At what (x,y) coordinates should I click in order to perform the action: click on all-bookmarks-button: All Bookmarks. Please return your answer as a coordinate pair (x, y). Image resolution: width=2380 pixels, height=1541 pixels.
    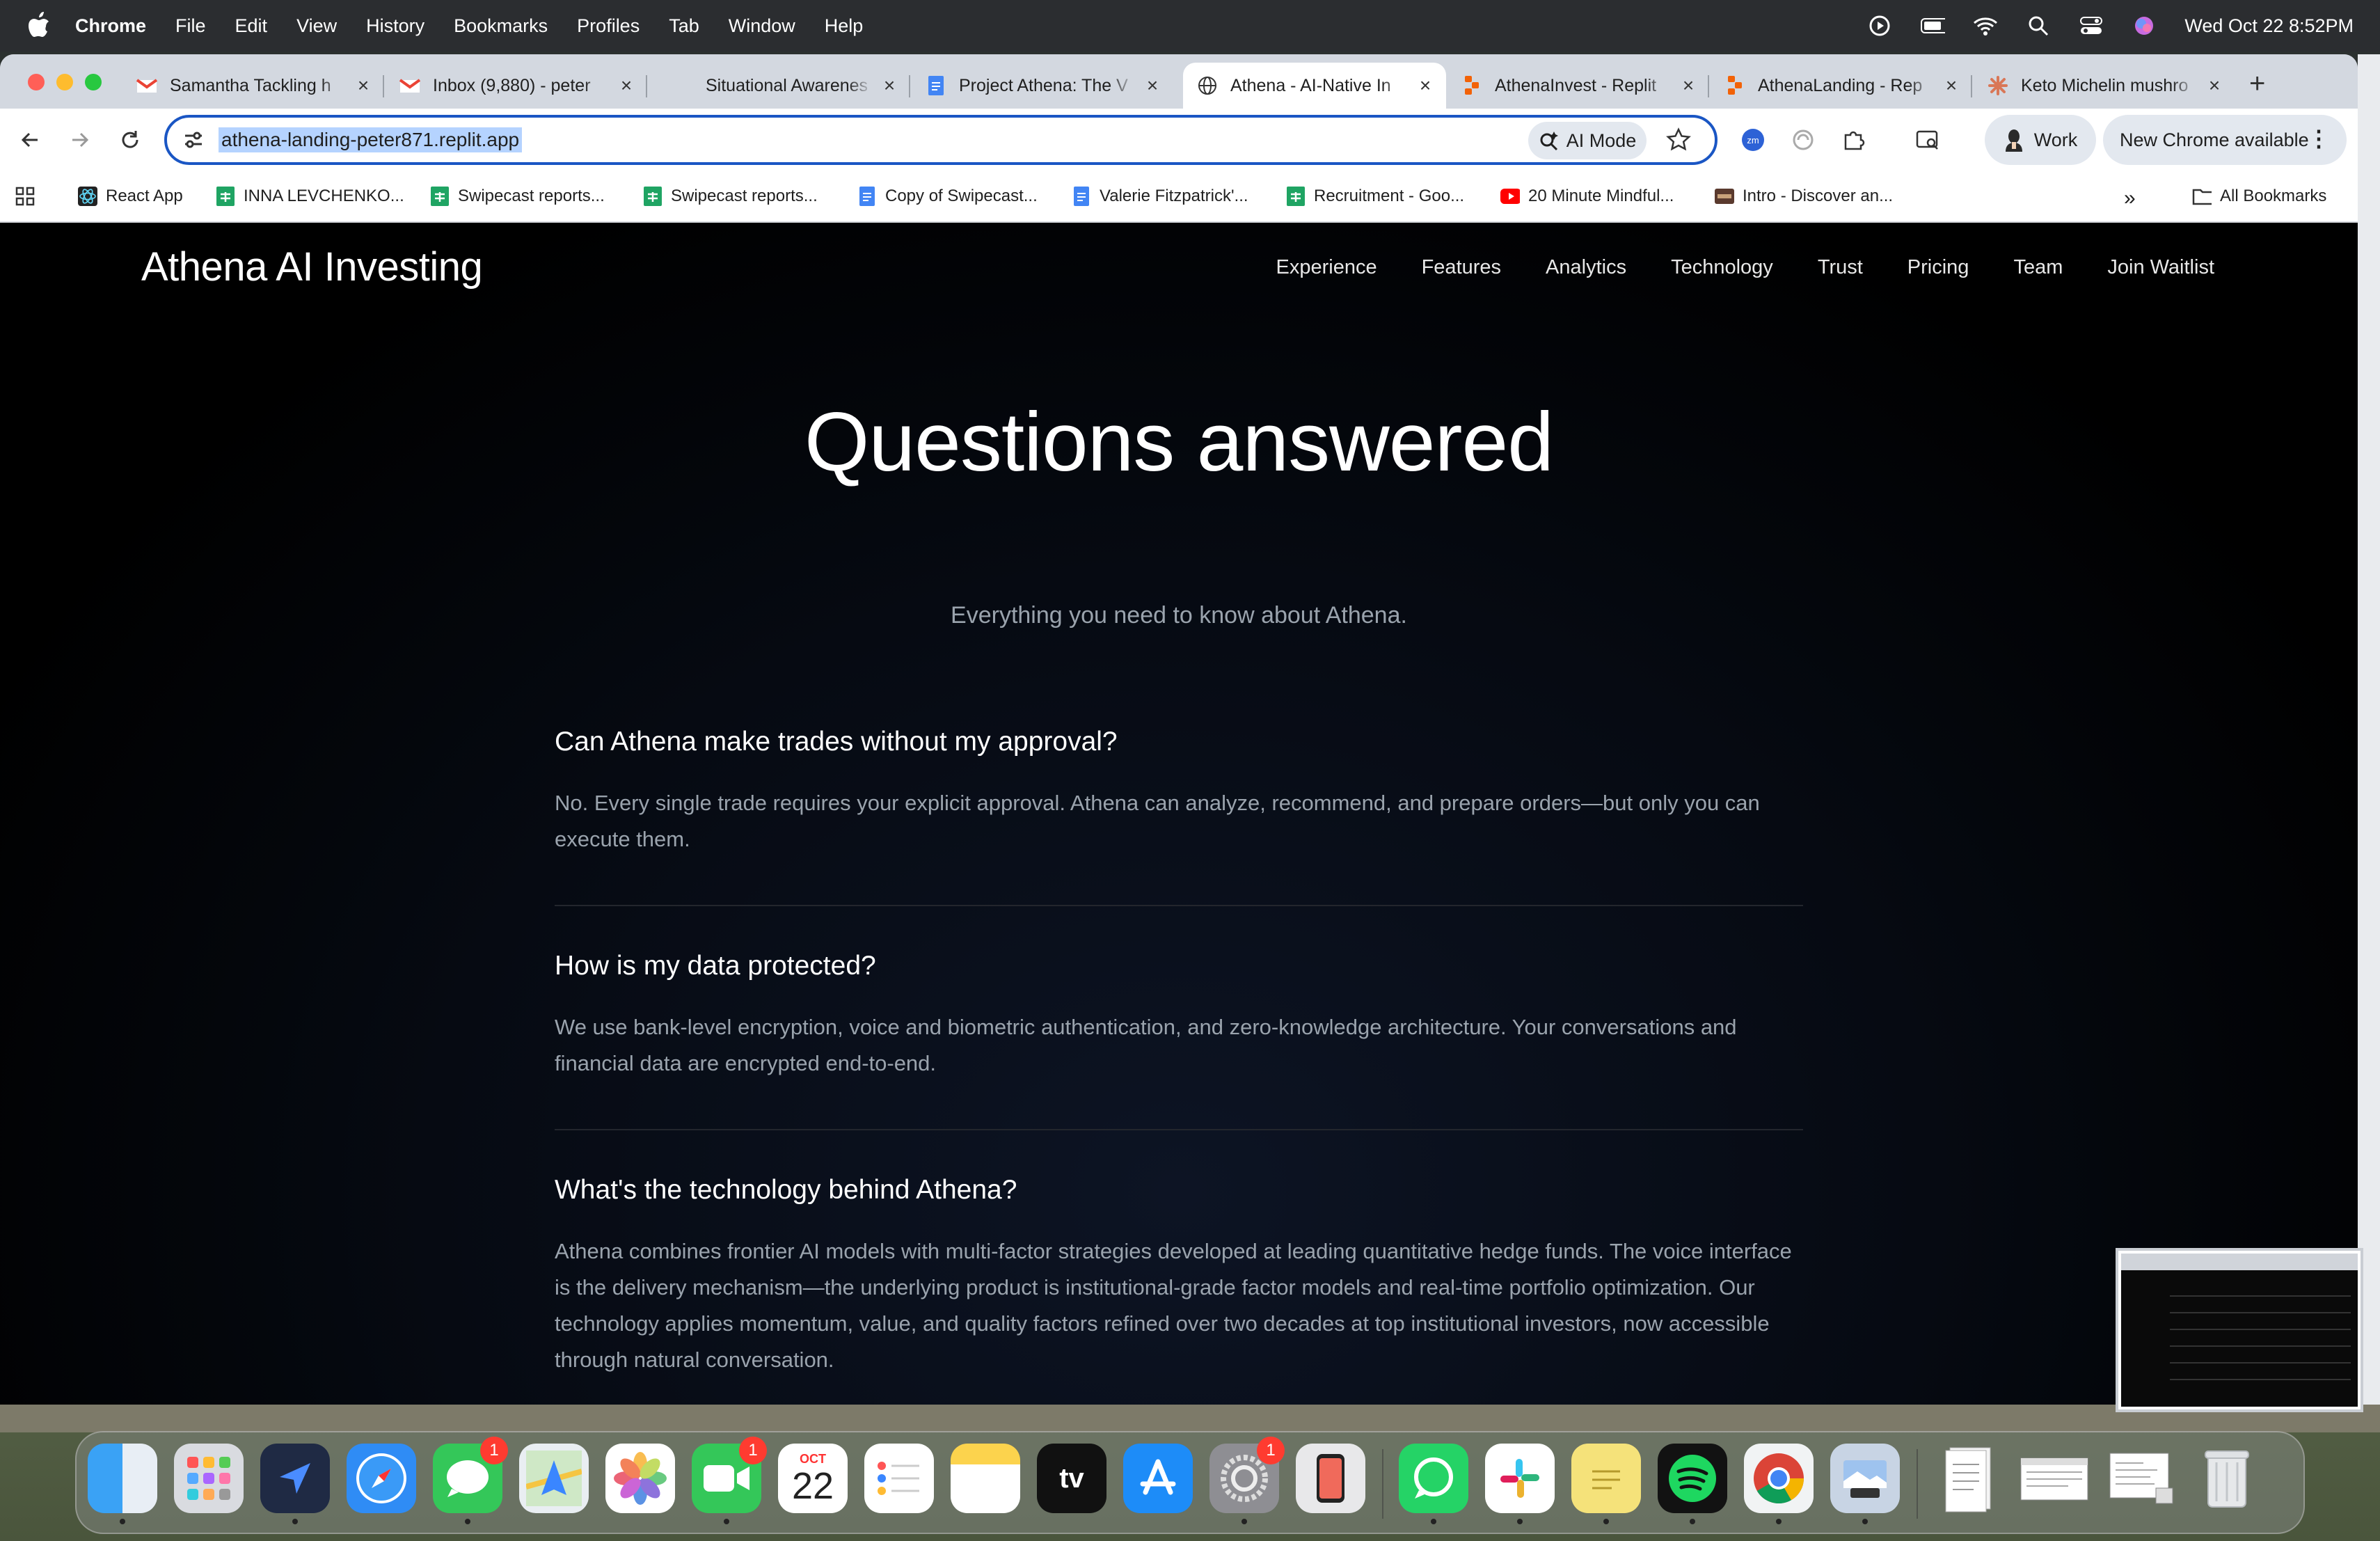
    Looking at the image, I should click on (2259, 196).